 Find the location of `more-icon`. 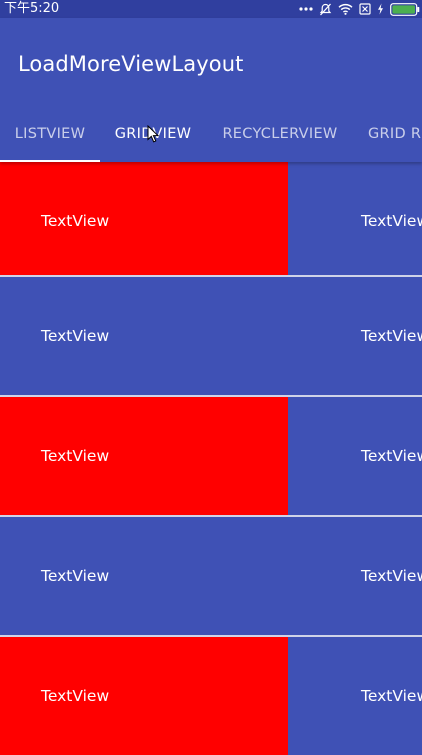

more-icon is located at coordinates (306, 9).